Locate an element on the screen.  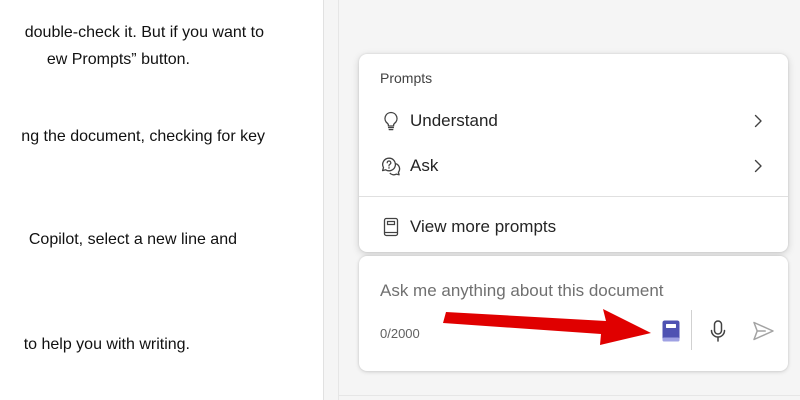
microphone-button is located at coordinates (718, 331).